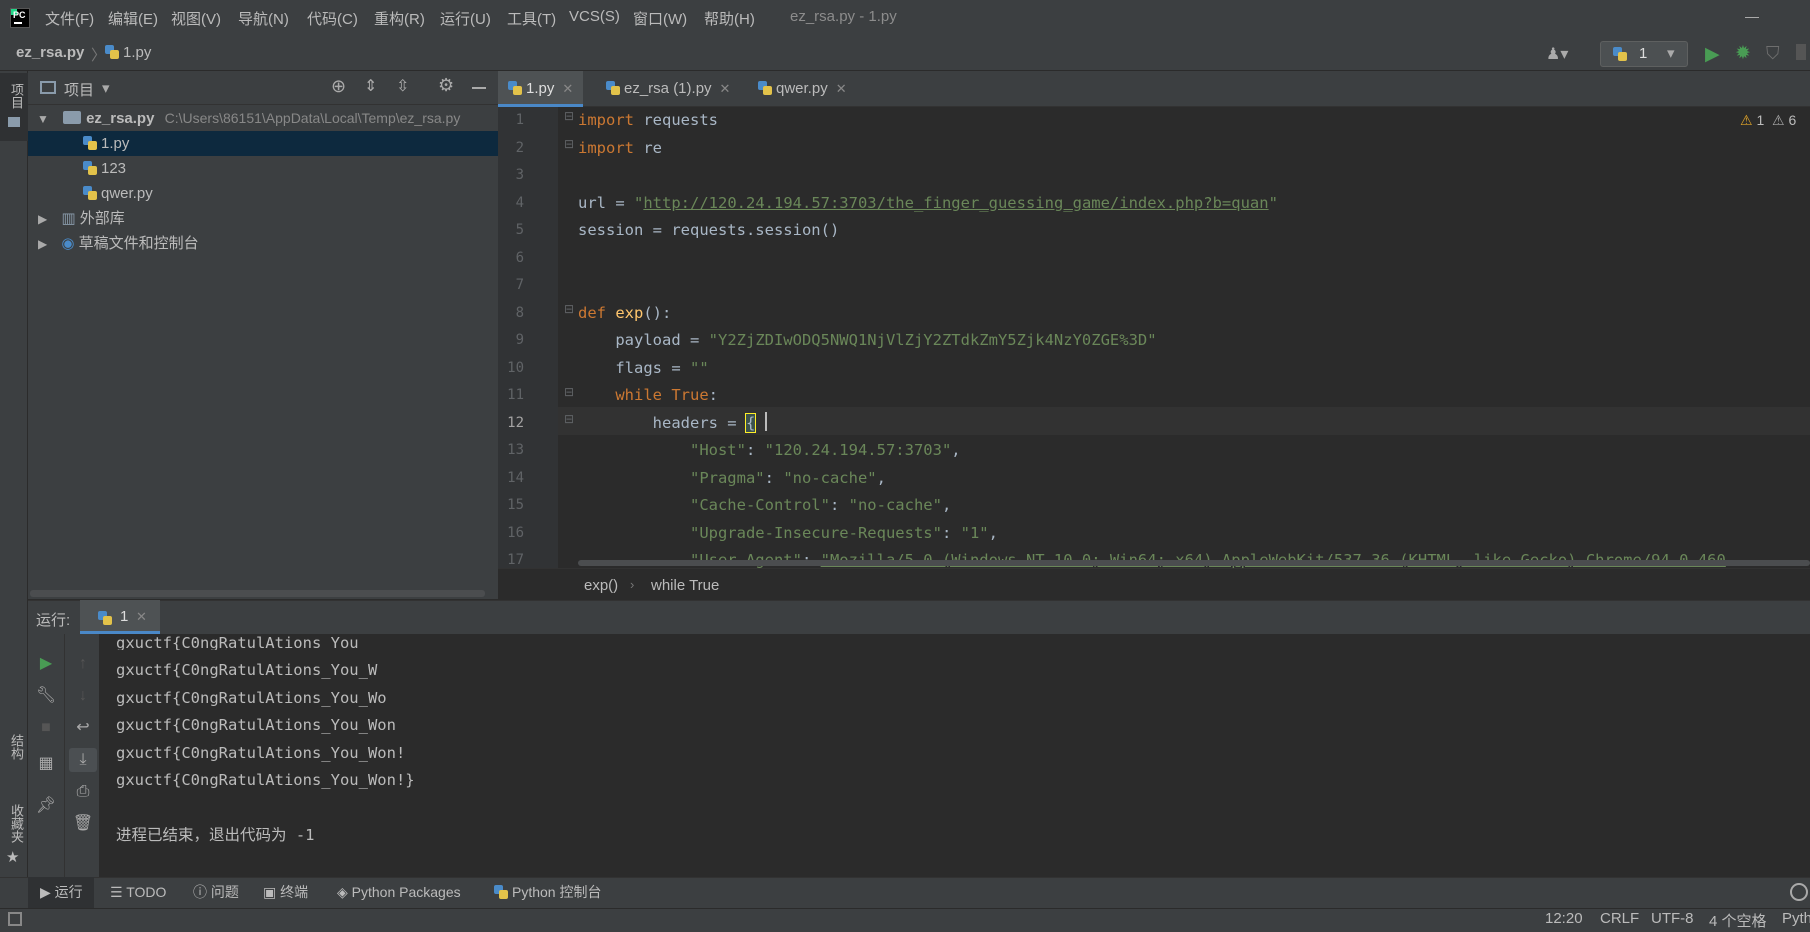  Describe the element at coordinates (708, 231) in the screenshot. I see `code-line: session = requests.session()` at that location.